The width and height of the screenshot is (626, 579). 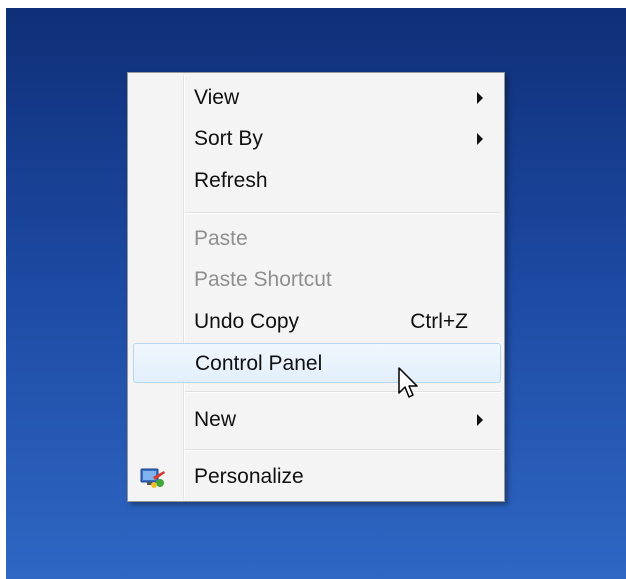 What do you see at coordinates (249, 476) in the screenshot?
I see `menu-item-label: Personalize` at bounding box center [249, 476].